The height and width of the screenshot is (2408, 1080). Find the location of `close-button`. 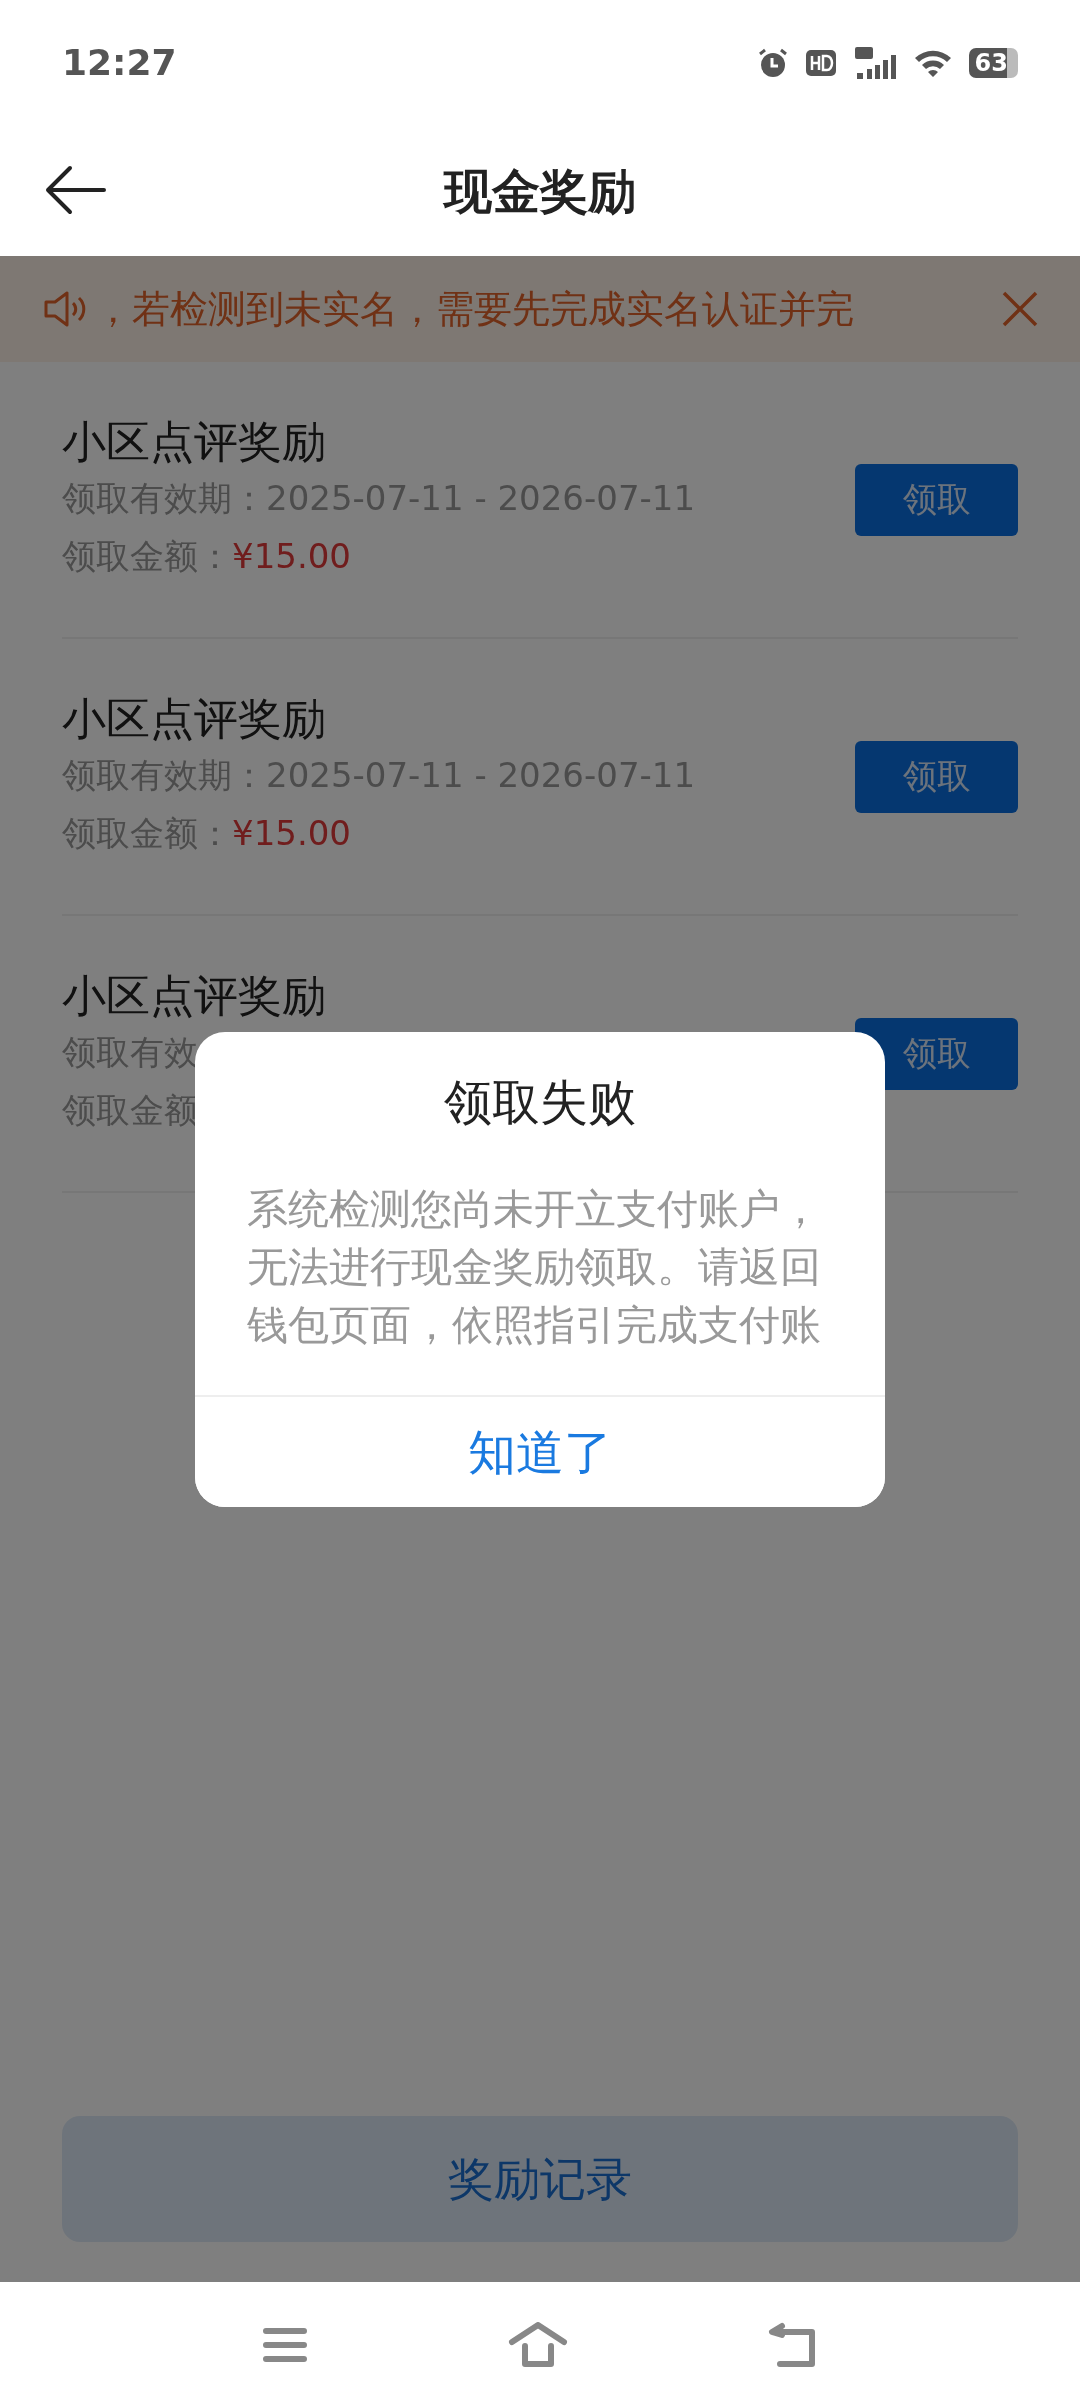

close-button is located at coordinates (1020, 309).